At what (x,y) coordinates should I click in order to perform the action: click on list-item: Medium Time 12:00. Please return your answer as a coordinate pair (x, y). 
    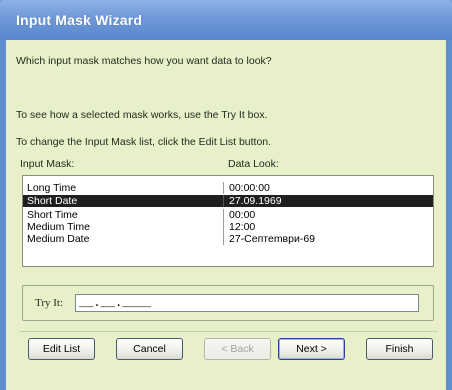
    Looking at the image, I should click on (228, 227).